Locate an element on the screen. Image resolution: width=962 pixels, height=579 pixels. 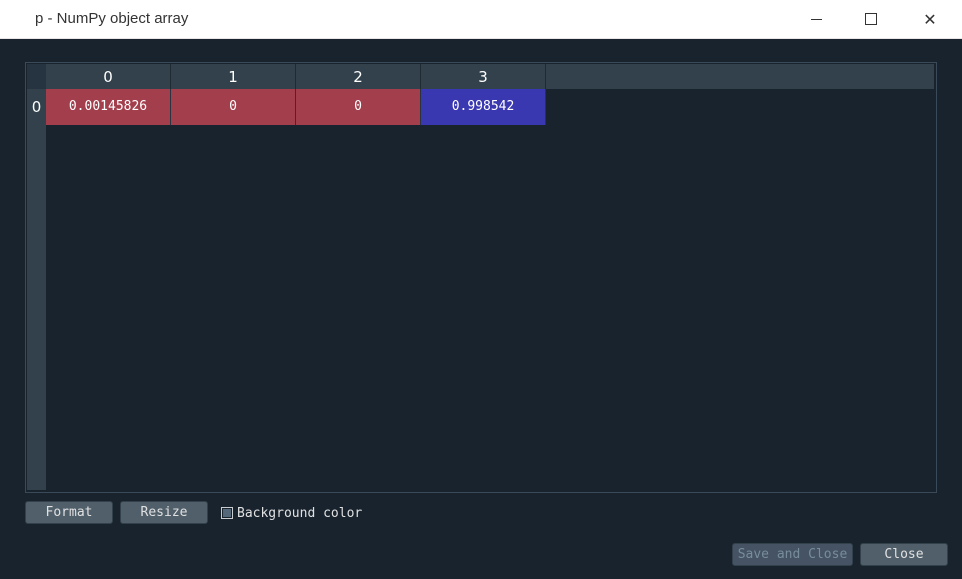
save-and-close-button: Save and Close is located at coordinates (792, 554).